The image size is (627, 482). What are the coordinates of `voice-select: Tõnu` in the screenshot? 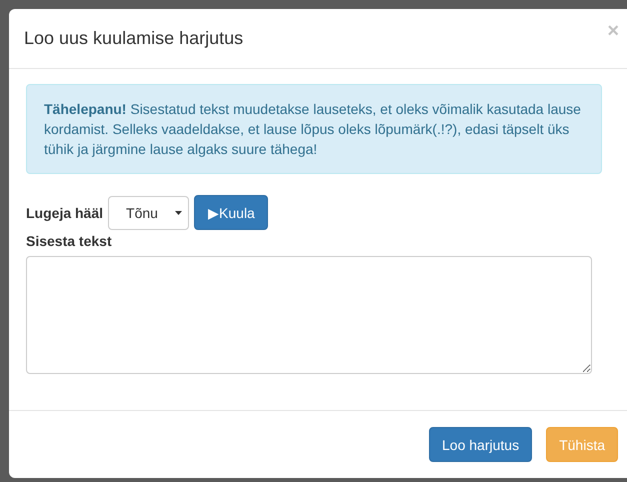 It's located at (149, 213).